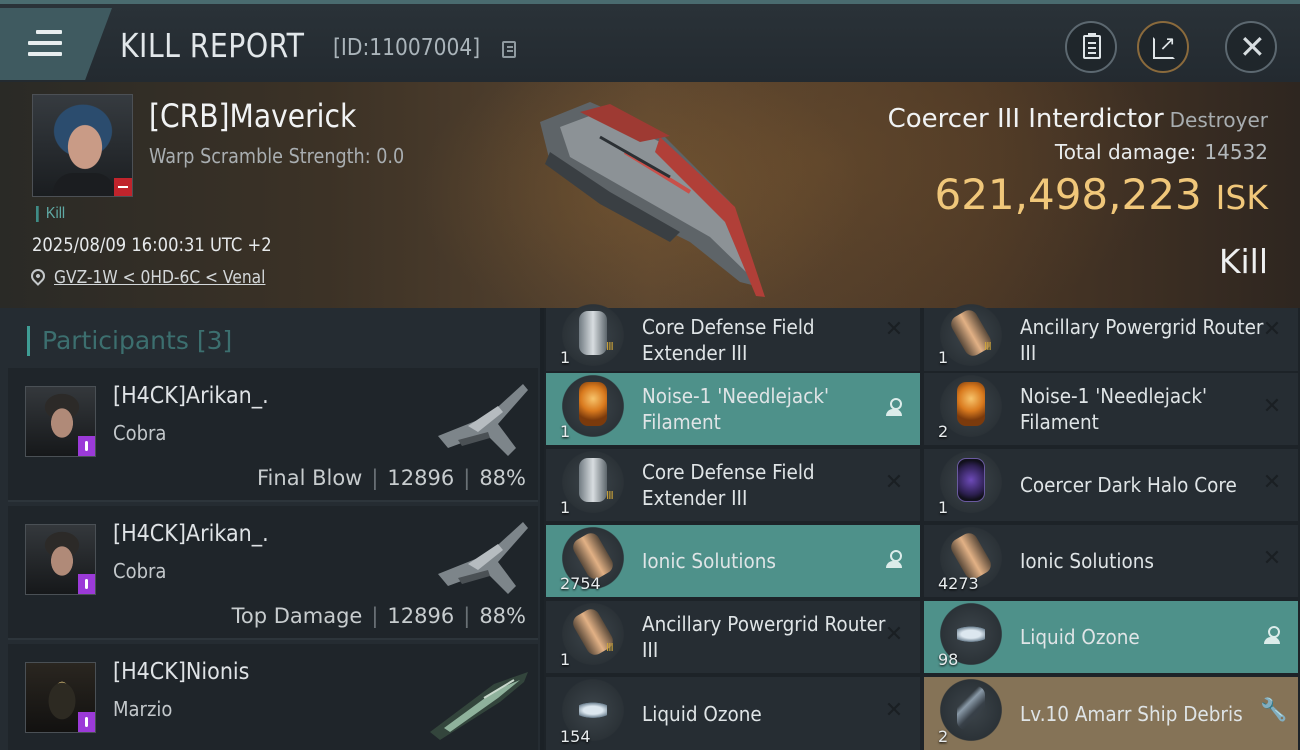 This screenshot has height=750, width=1300. What do you see at coordinates (1236, 152) in the screenshot?
I see `total-damage-value: 14532` at bounding box center [1236, 152].